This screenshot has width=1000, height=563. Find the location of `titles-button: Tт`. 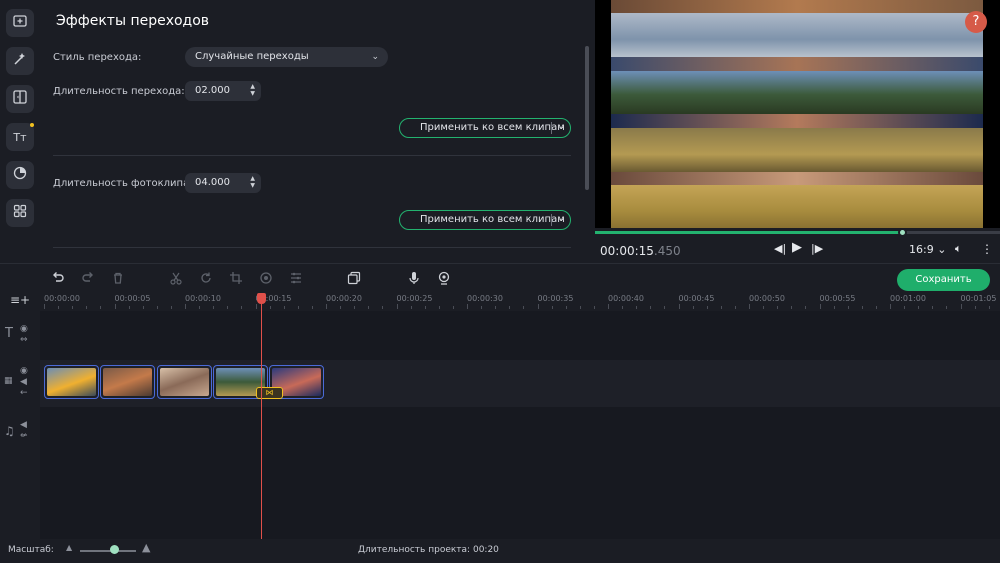

titles-button: Tт is located at coordinates (20, 137).